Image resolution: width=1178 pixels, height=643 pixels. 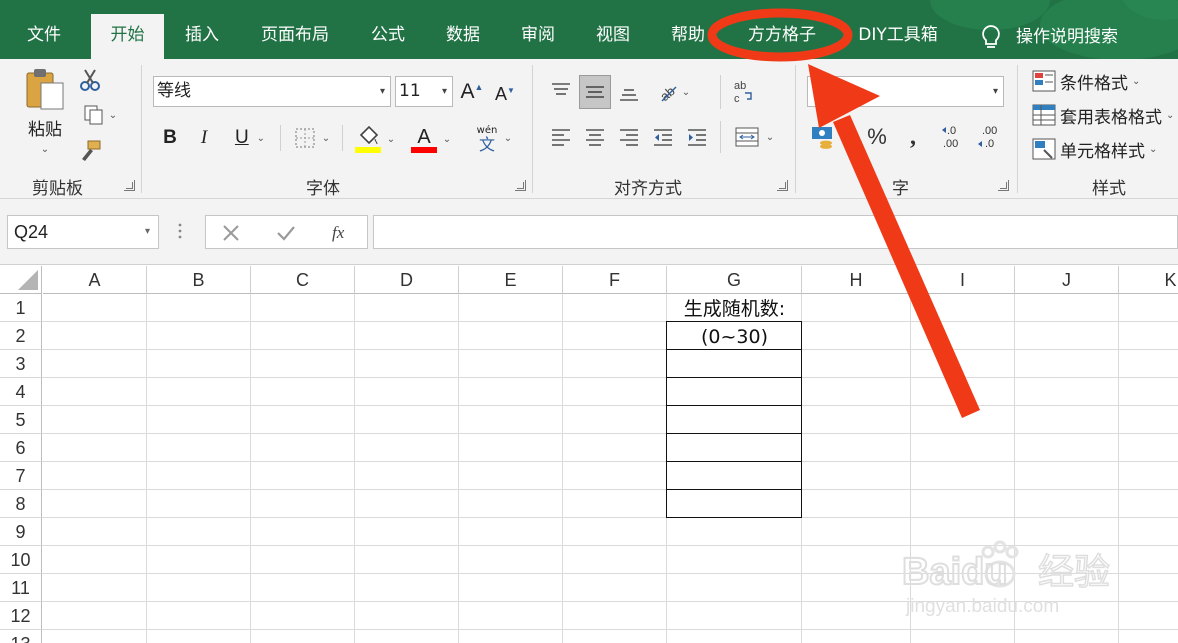 What do you see at coordinates (734, 280) in the screenshot?
I see `column-header-g: G` at bounding box center [734, 280].